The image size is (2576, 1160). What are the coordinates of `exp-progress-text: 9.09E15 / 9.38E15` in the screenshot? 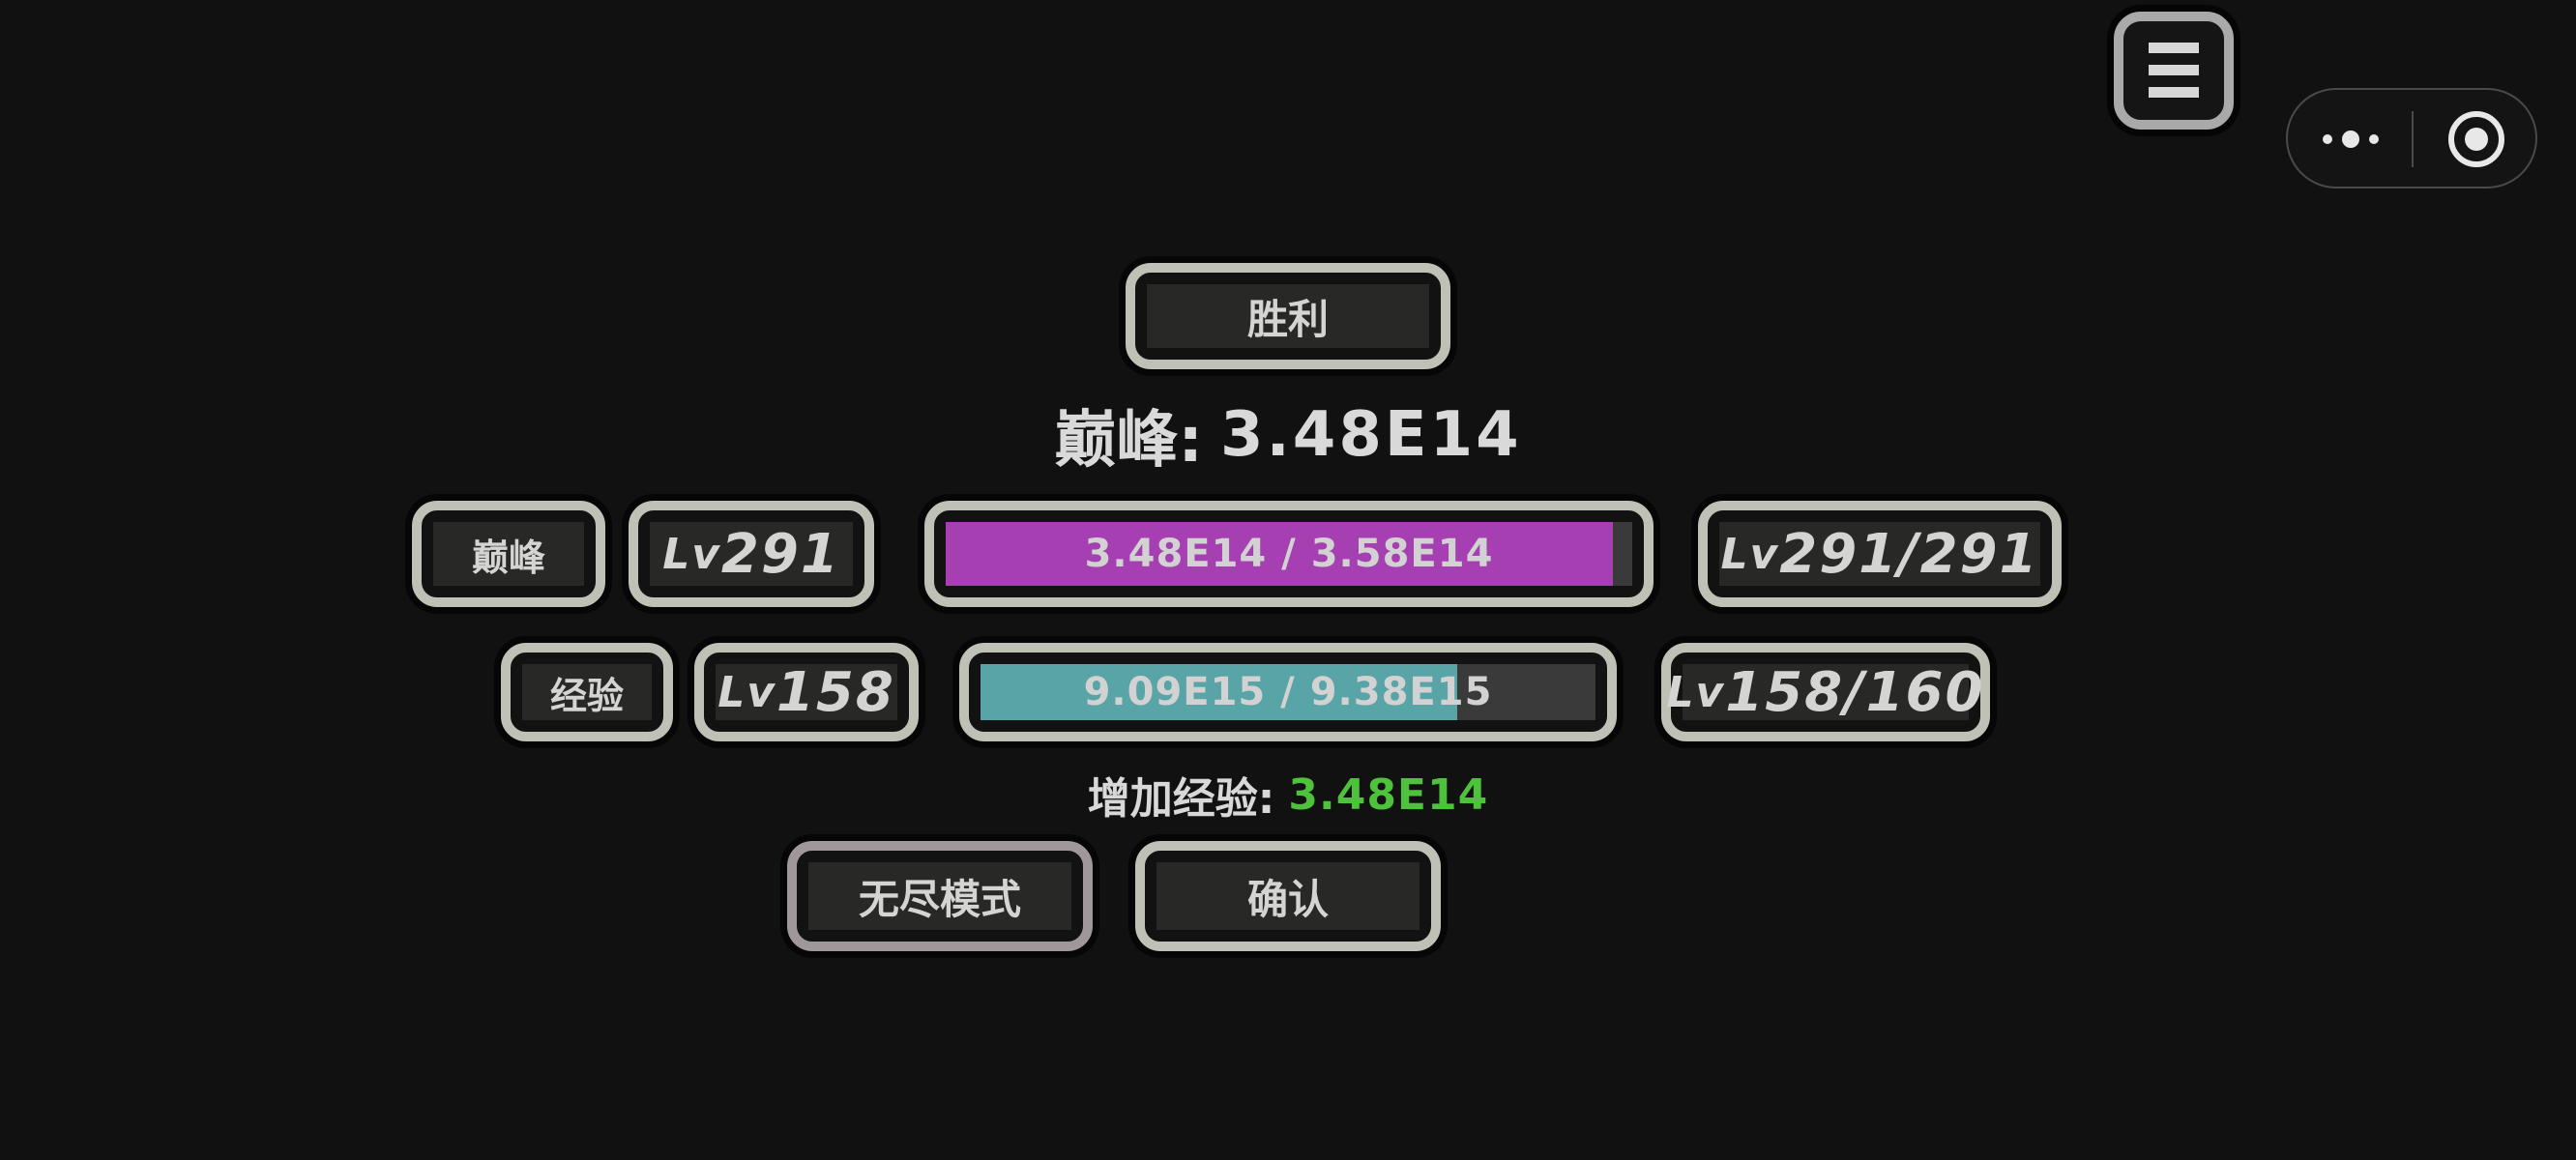 It's located at (1288, 692).